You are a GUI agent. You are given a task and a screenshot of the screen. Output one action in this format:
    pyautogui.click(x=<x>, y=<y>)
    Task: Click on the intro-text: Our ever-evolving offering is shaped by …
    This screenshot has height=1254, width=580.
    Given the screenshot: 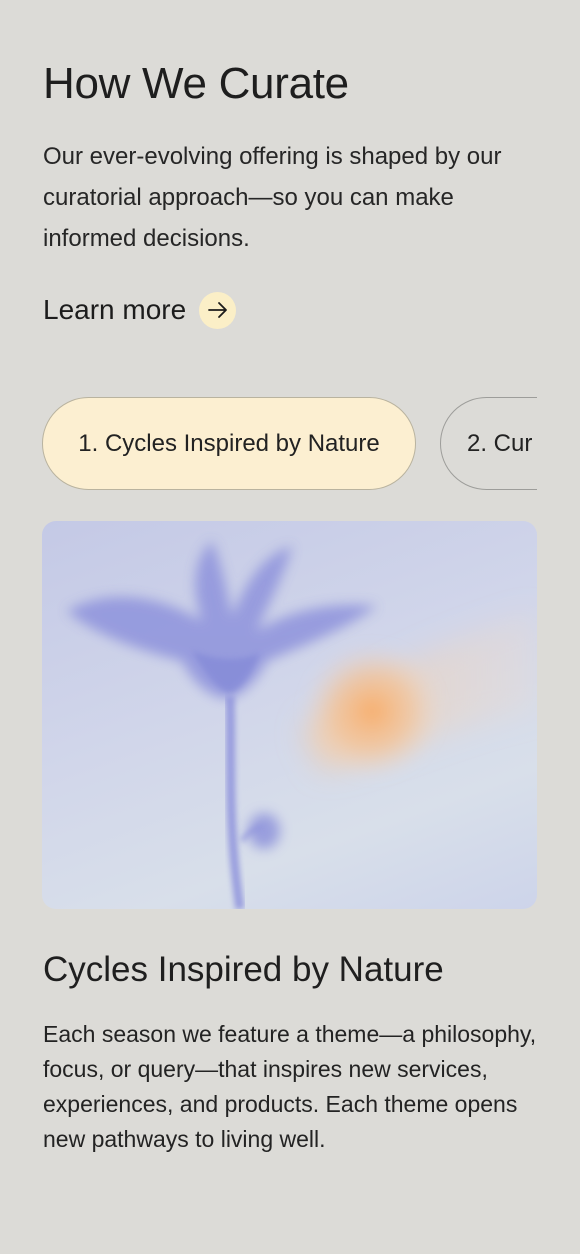 What is the action you would take?
    pyautogui.click(x=272, y=197)
    